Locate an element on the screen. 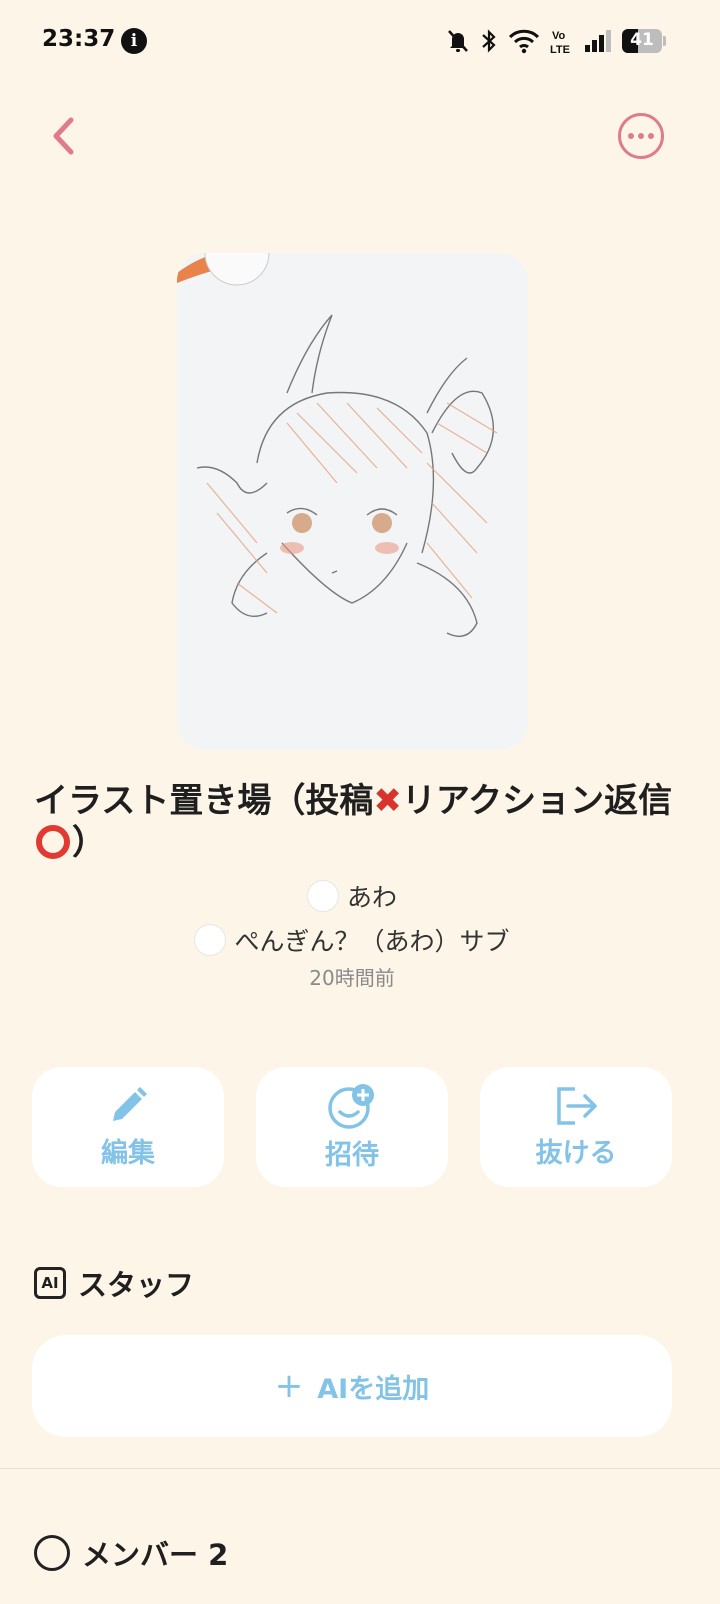 This screenshot has height=1604, width=720. battery-icon: 41 is located at coordinates (642, 41).